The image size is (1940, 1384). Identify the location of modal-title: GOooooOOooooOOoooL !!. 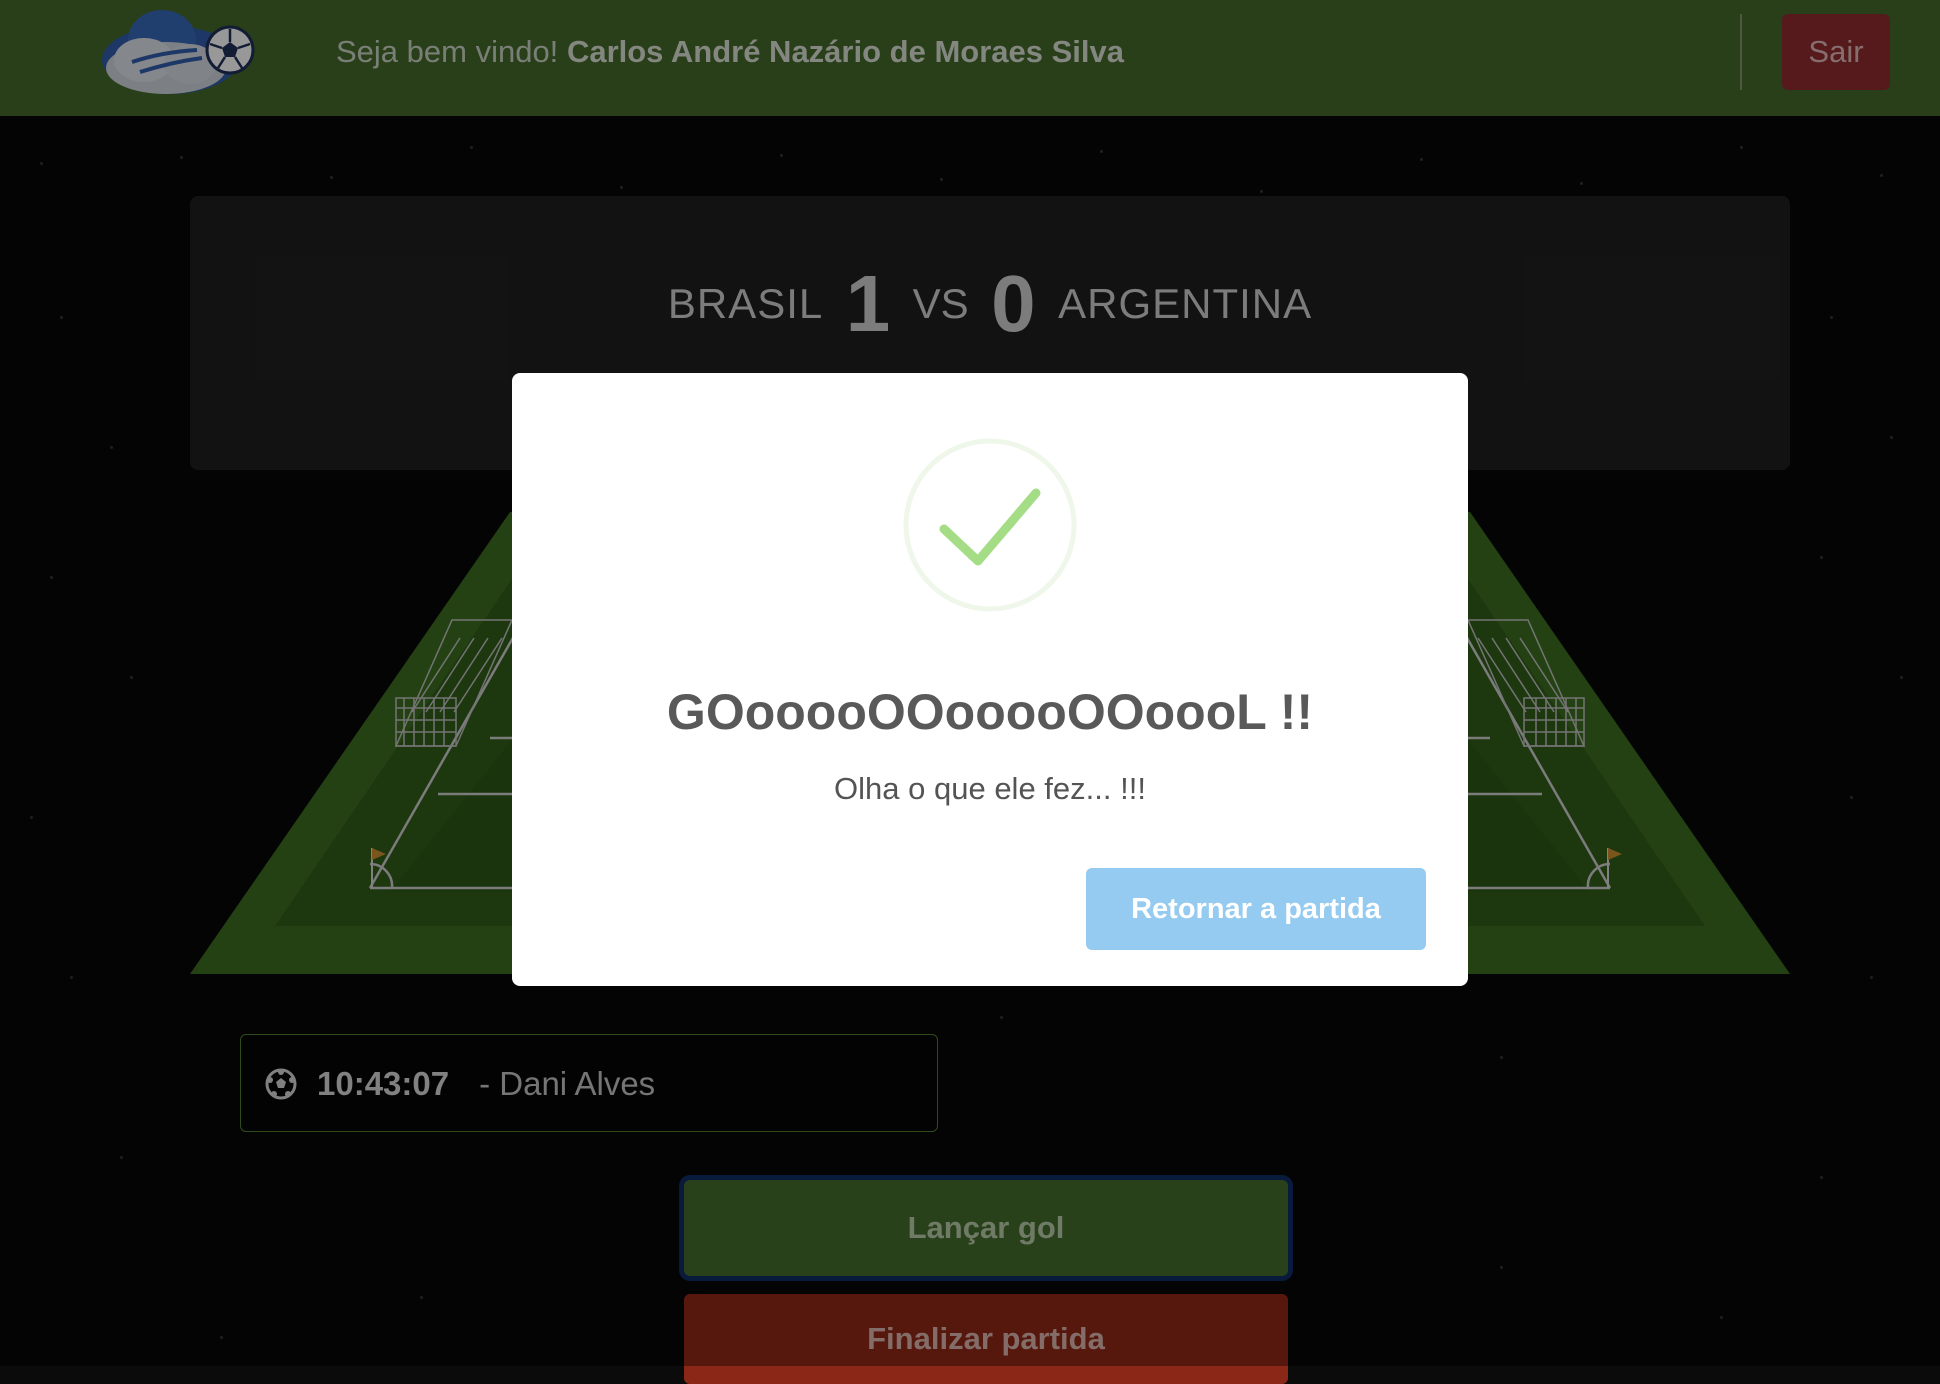
(990, 712).